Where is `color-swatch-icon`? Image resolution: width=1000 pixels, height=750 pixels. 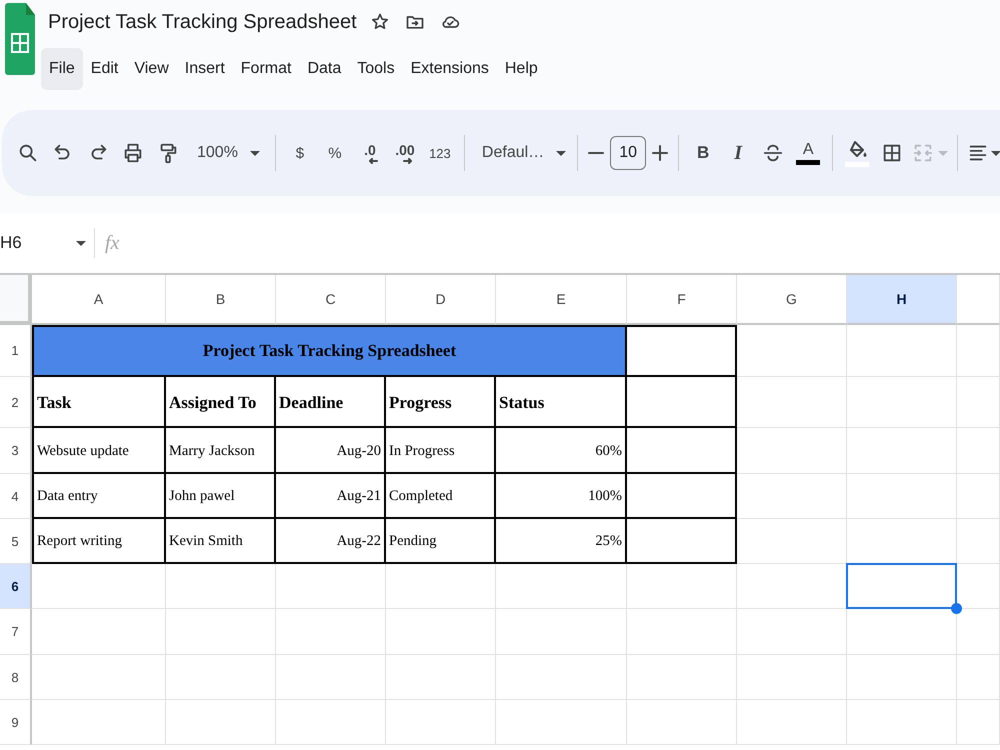 color-swatch-icon is located at coordinates (808, 162).